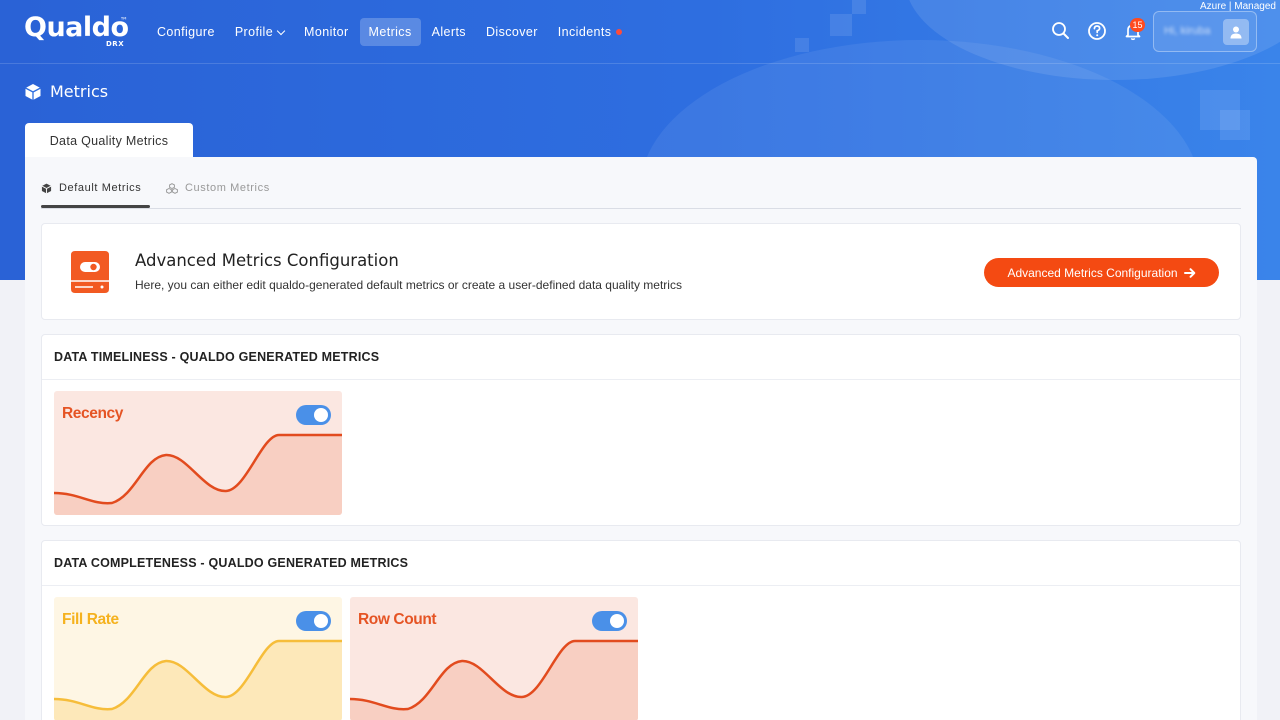  Describe the element at coordinates (198, 453) in the screenshot. I see `metric-card-recency: Recency` at that location.